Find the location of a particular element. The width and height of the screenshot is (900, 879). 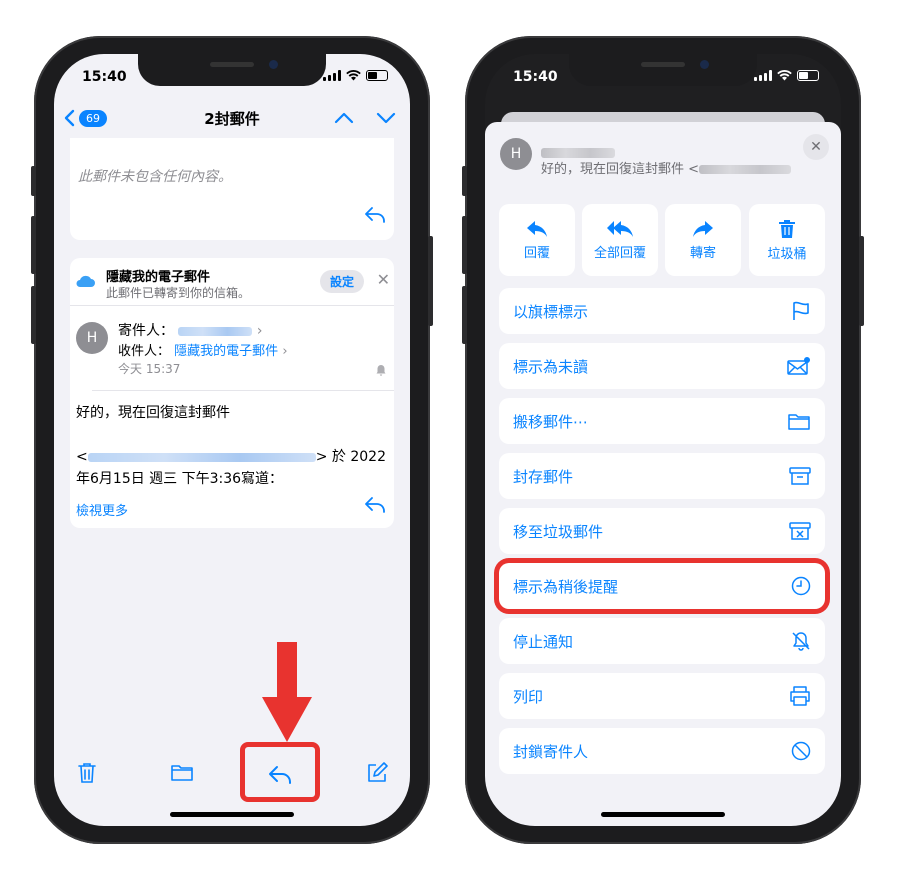

unread-envelope-icon is located at coordinates (798, 366).